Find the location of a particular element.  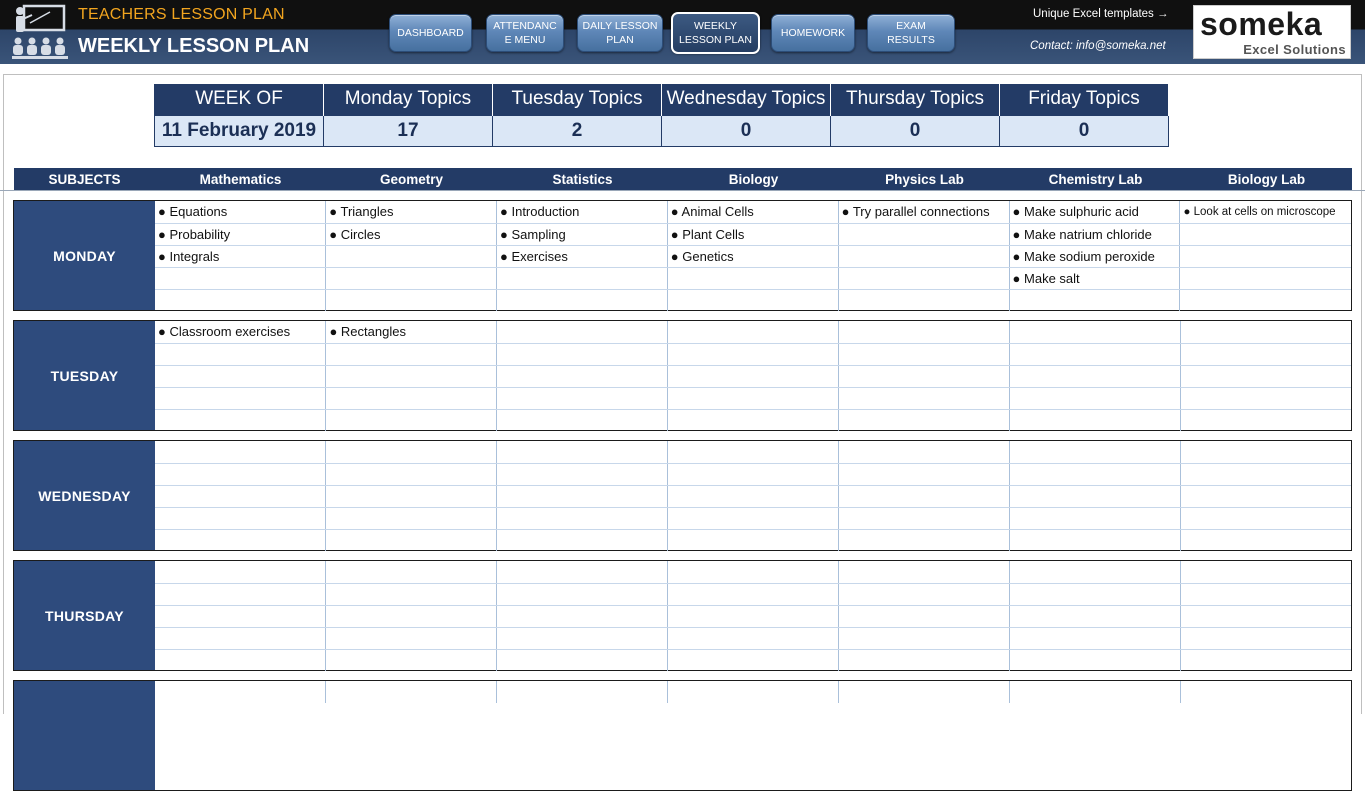

topic-cell-statistics: ● Sampling is located at coordinates (582, 234).